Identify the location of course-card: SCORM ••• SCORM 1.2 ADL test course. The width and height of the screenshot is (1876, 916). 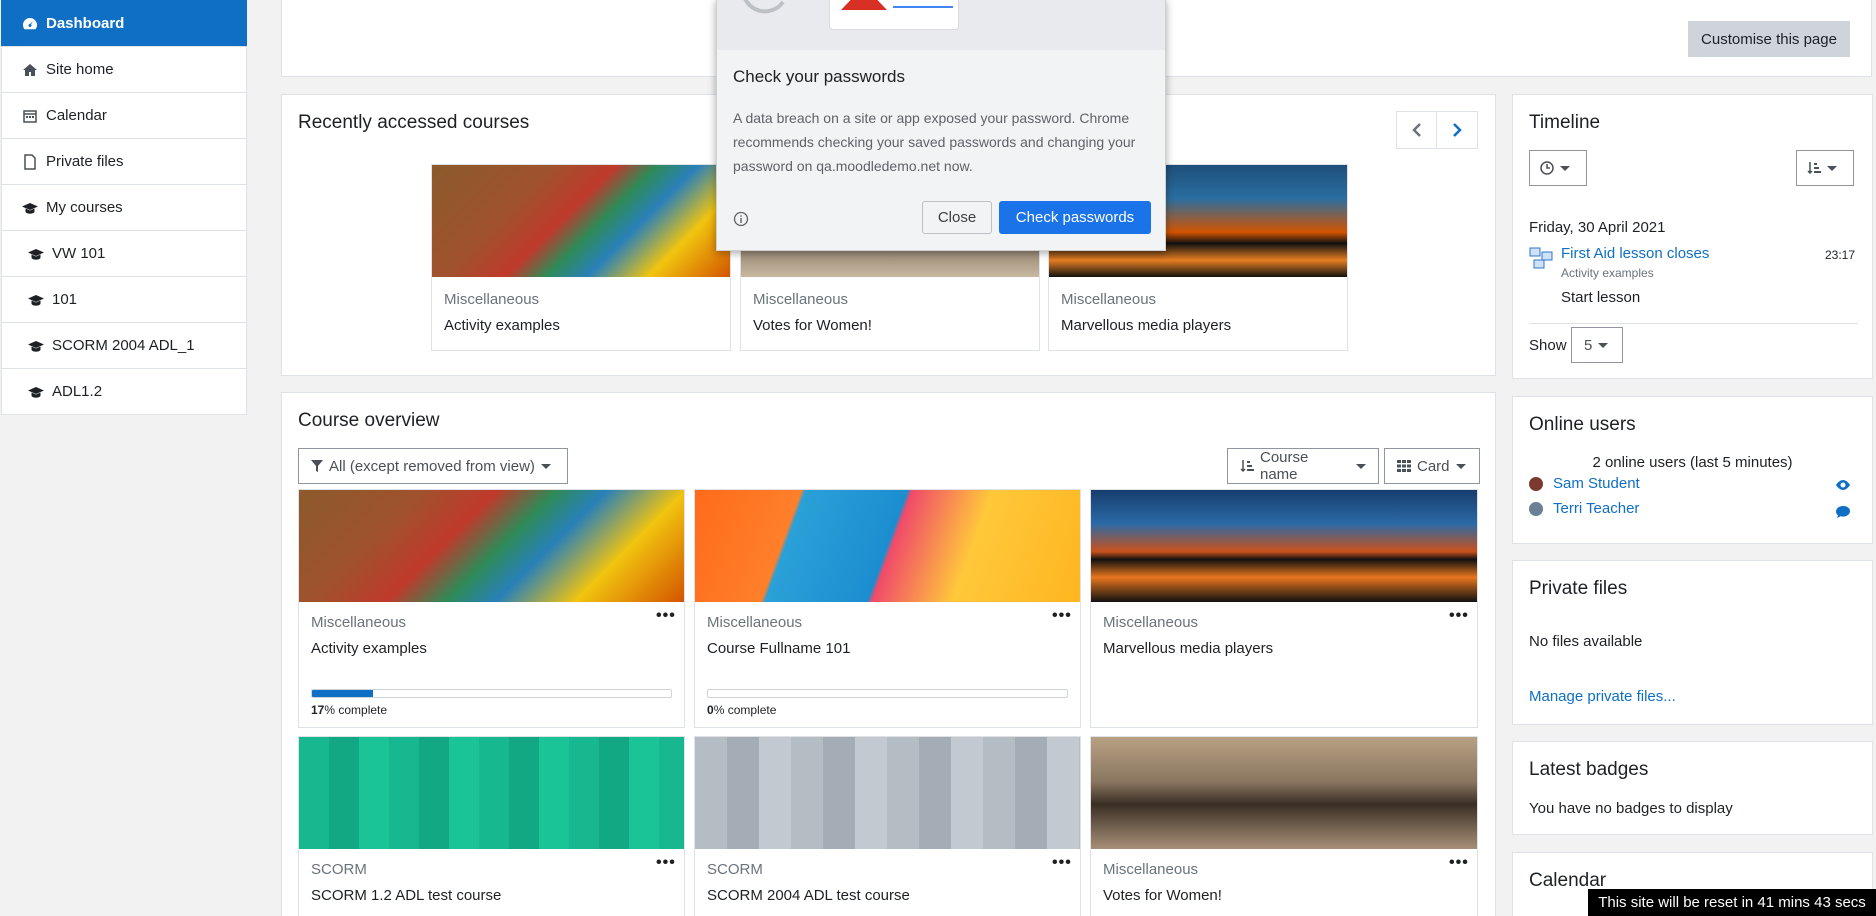
(491, 826).